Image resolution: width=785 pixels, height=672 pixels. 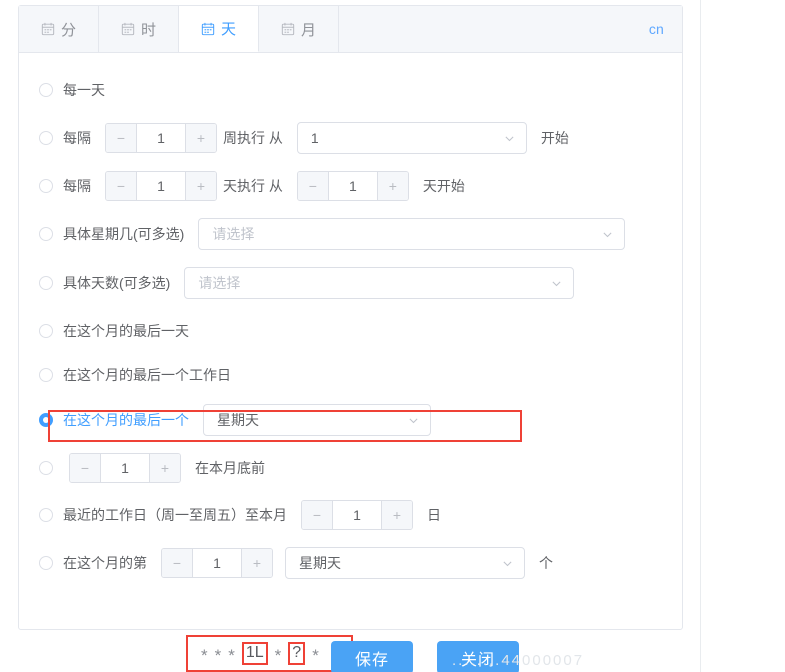 I want to click on day-start-stepper: − 1 +, so click(x=352, y=186).